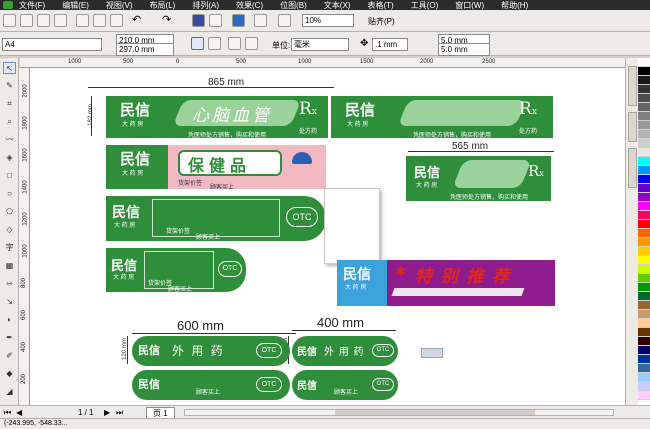 This screenshot has height=429, width=650. I want to click on blend-tool-icon: ◐, so click(9, 320).